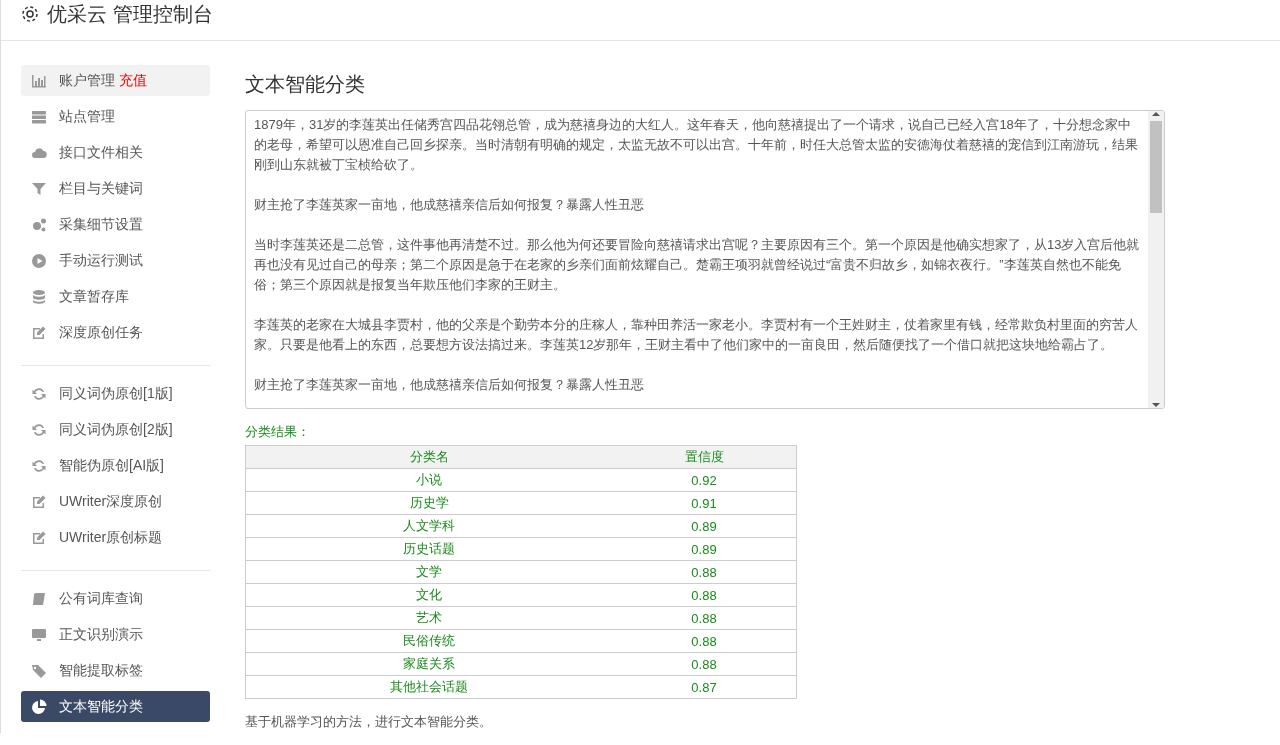  I want to click on table-cell: 小说, so click(429, 480).